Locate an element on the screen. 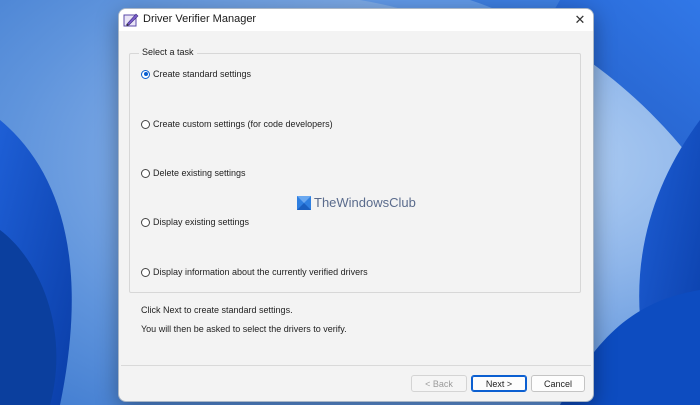 The image size is (700, 405). radio-display-existing-settings: Display existing settings is located at coordinates (195, 222).